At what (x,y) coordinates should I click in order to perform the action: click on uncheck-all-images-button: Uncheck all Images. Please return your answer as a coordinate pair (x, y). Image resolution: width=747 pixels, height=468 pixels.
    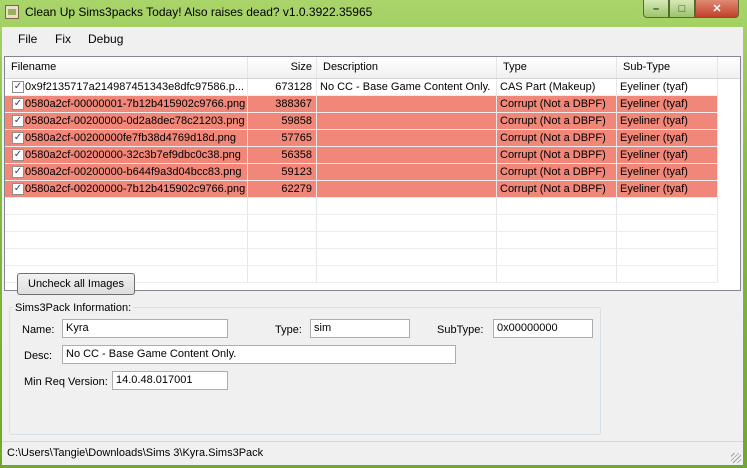
    Looking at the image, I should click on (76, 284).